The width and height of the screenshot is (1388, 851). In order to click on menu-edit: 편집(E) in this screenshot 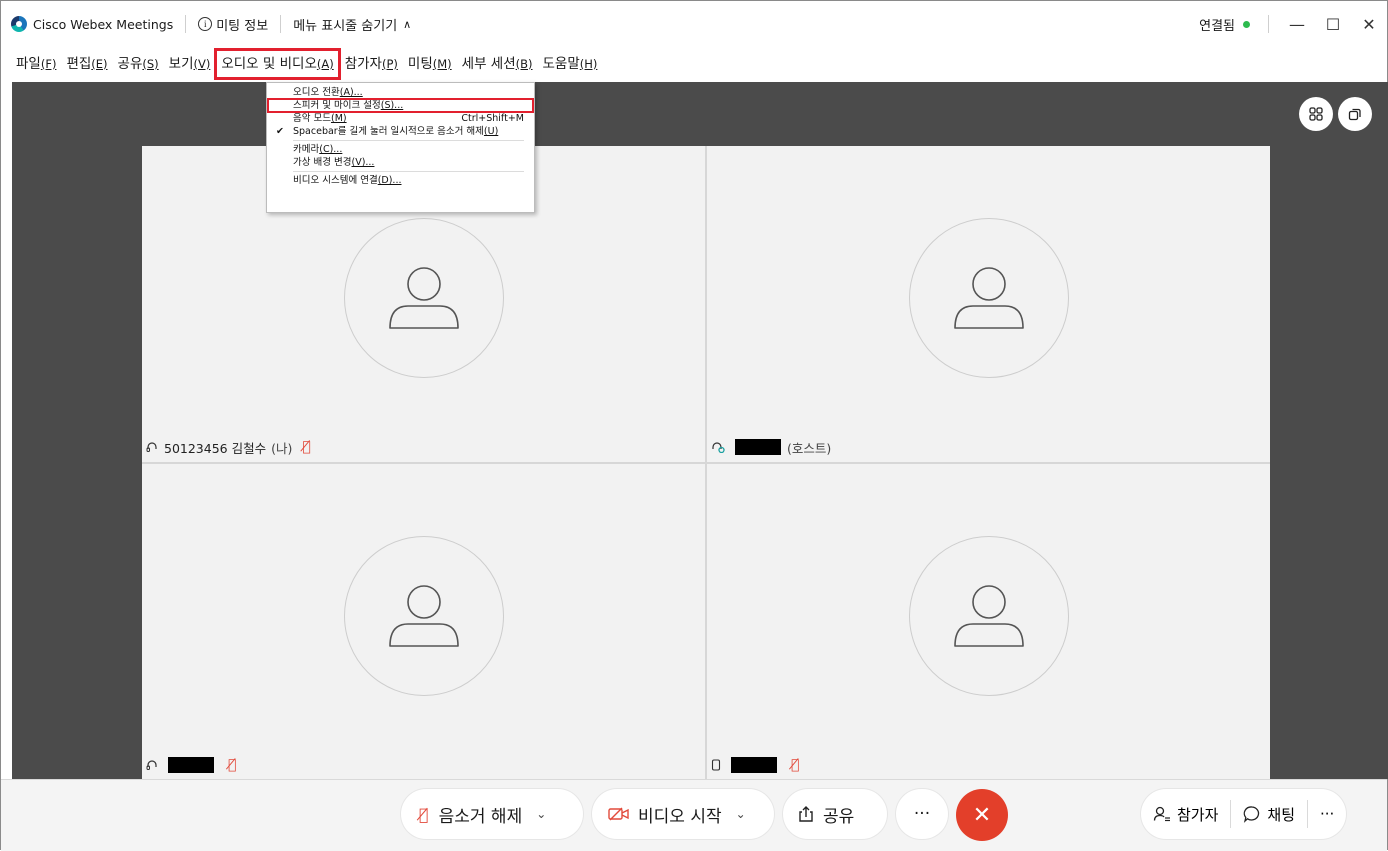, I will do `click(86, 64)`.